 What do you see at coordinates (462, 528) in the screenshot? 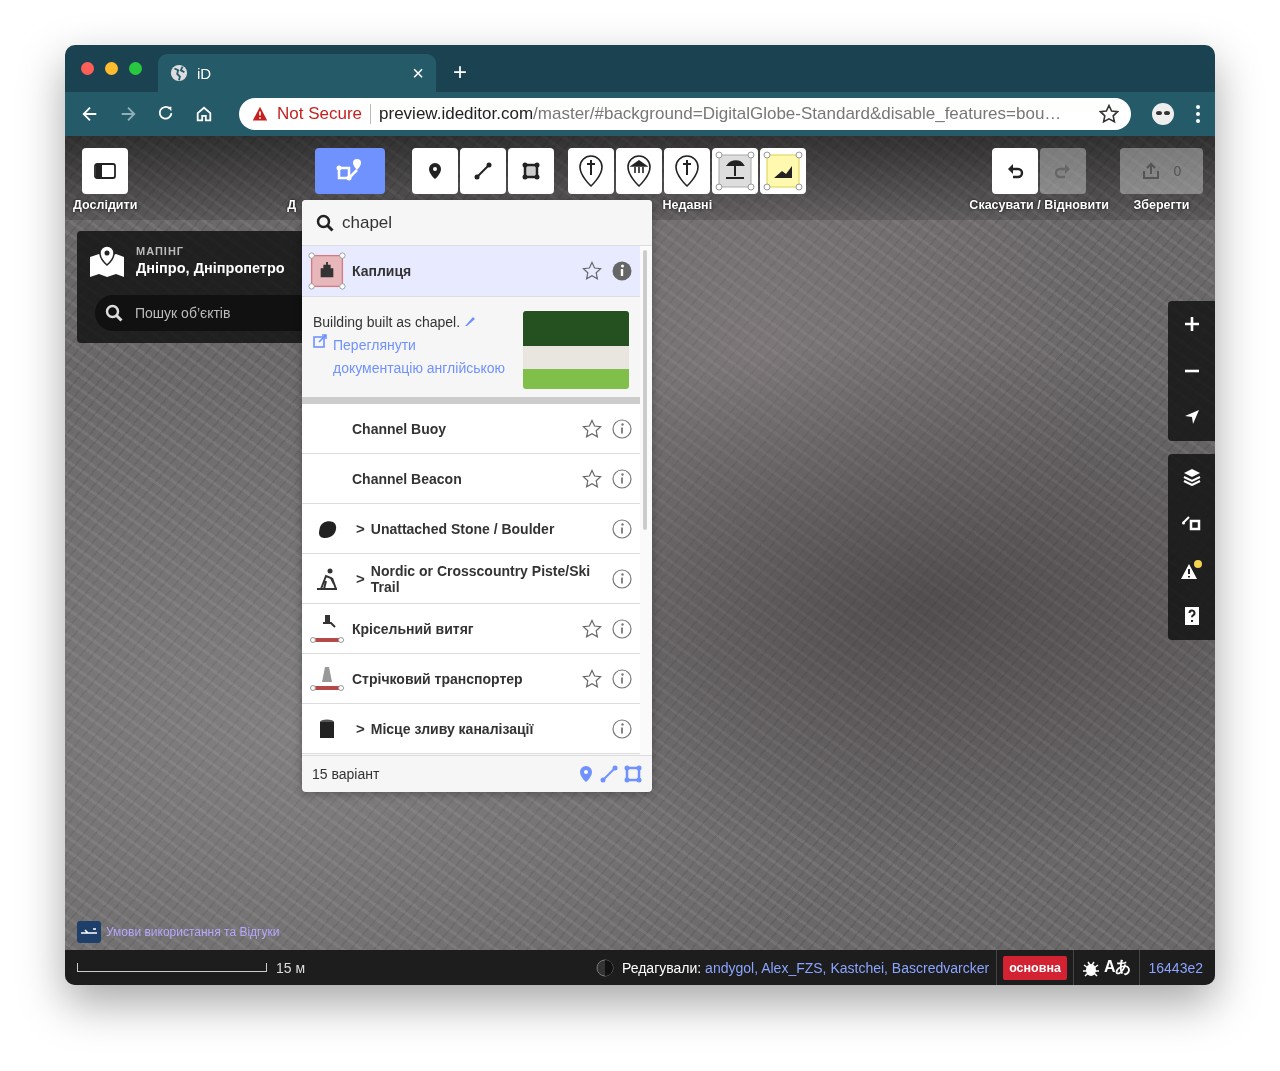
I see `preset-name: Unattached Stone / Boulder` at bounding box center [462, 528].